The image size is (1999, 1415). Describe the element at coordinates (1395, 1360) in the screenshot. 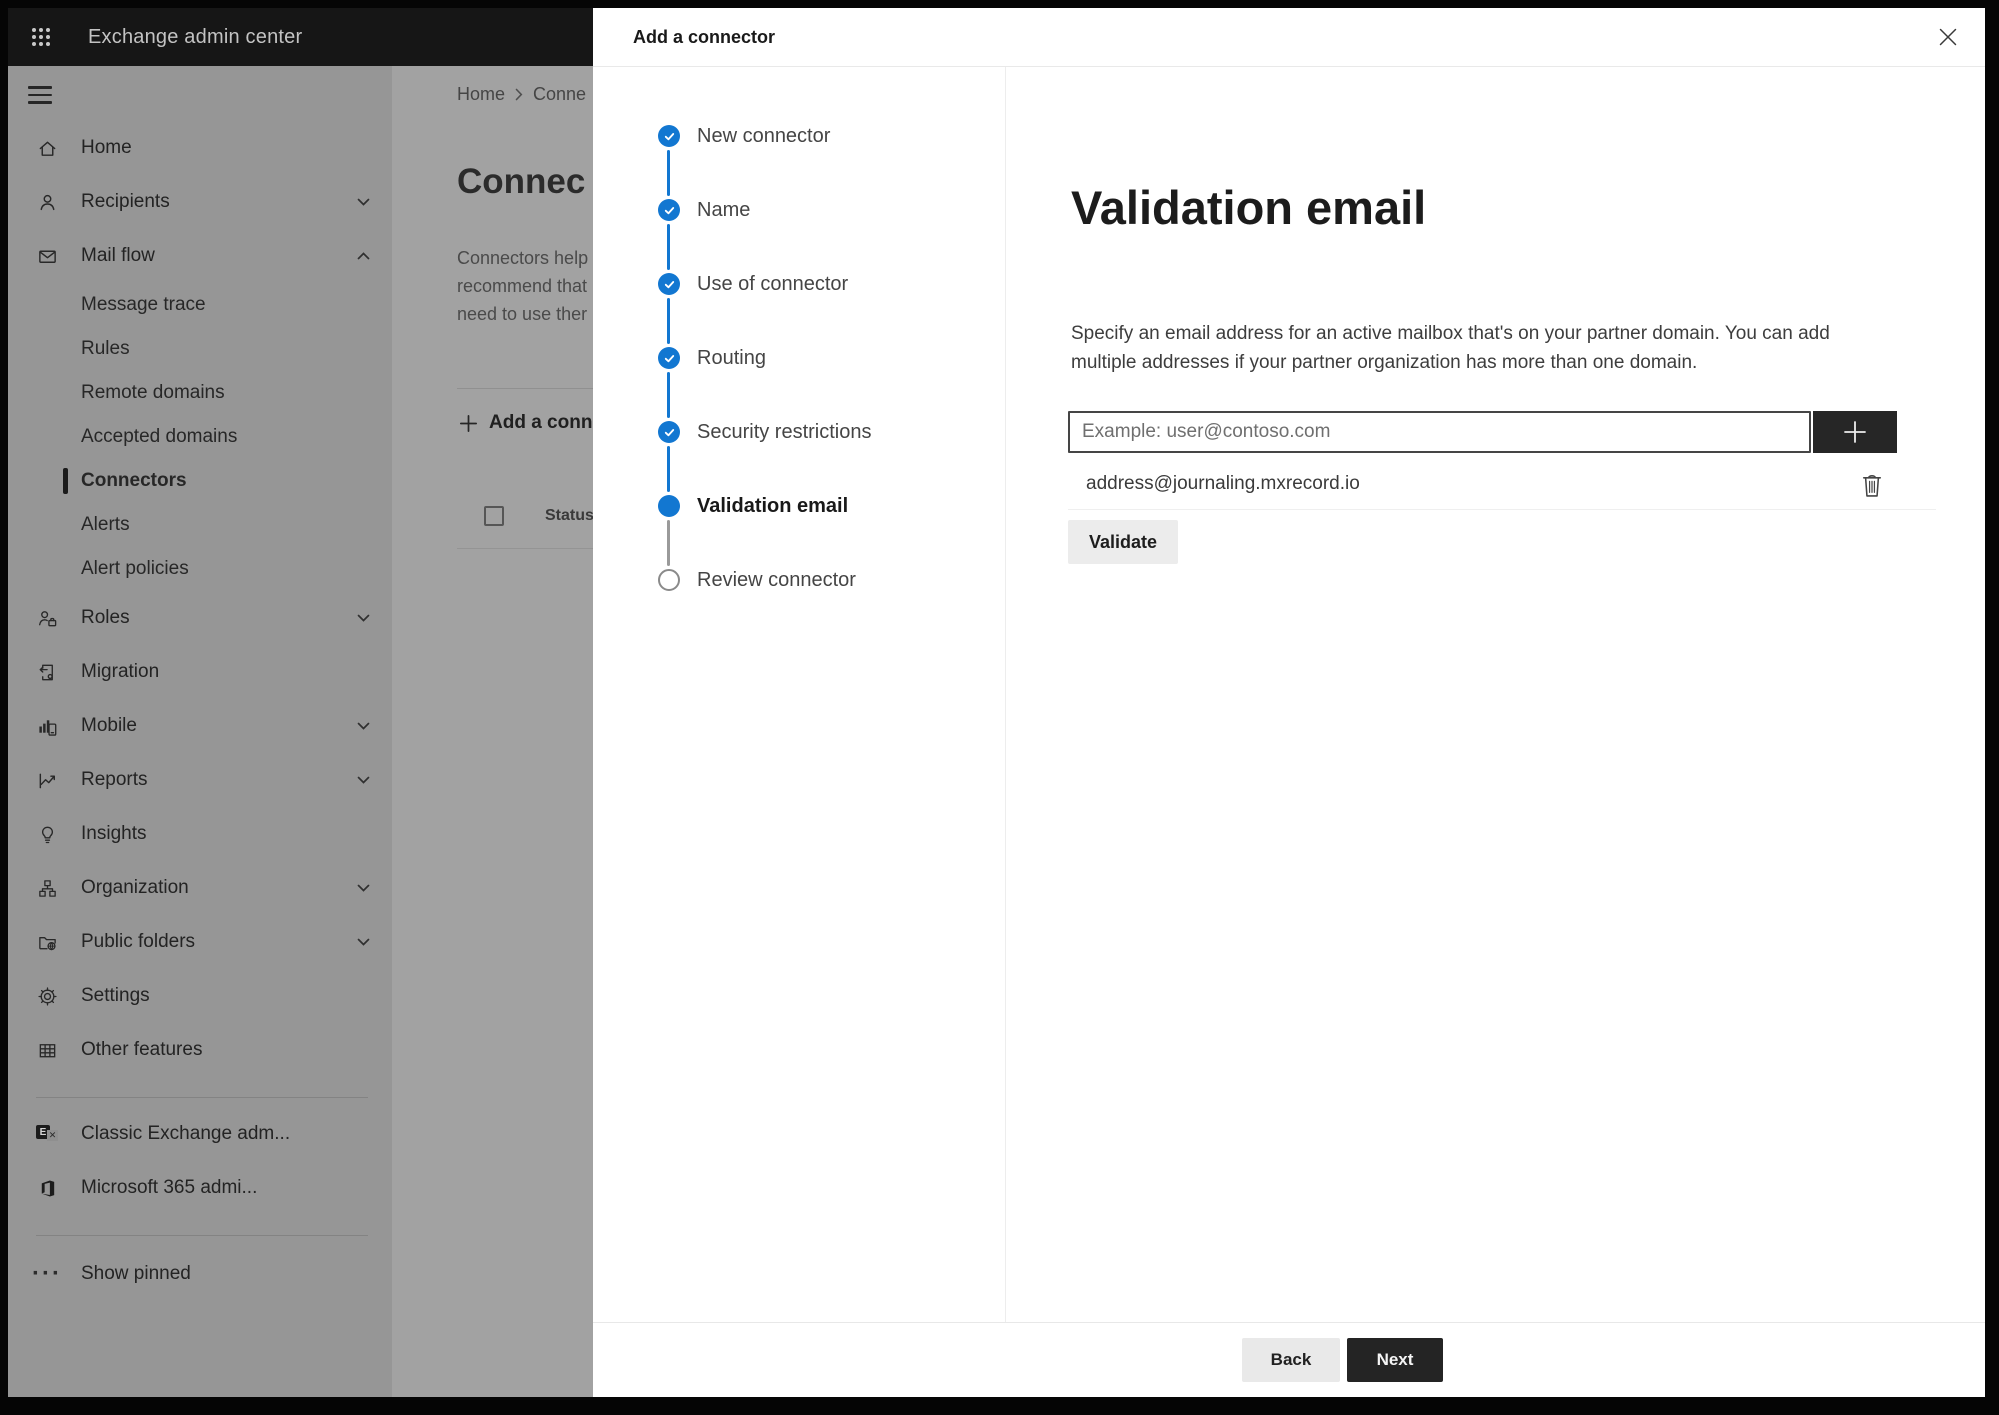

I see `next-button: Next` at that location.